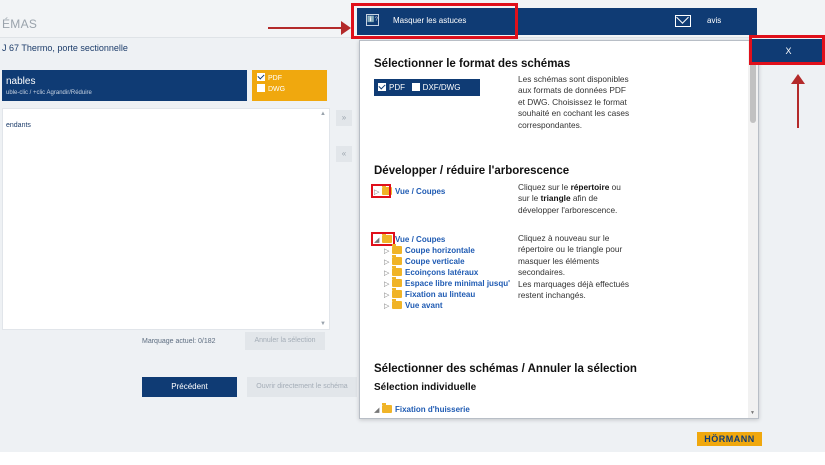 The width and height of the screenshot is (825, 465). I want to click on format-pdf-label: PDF, so click(397, 87).